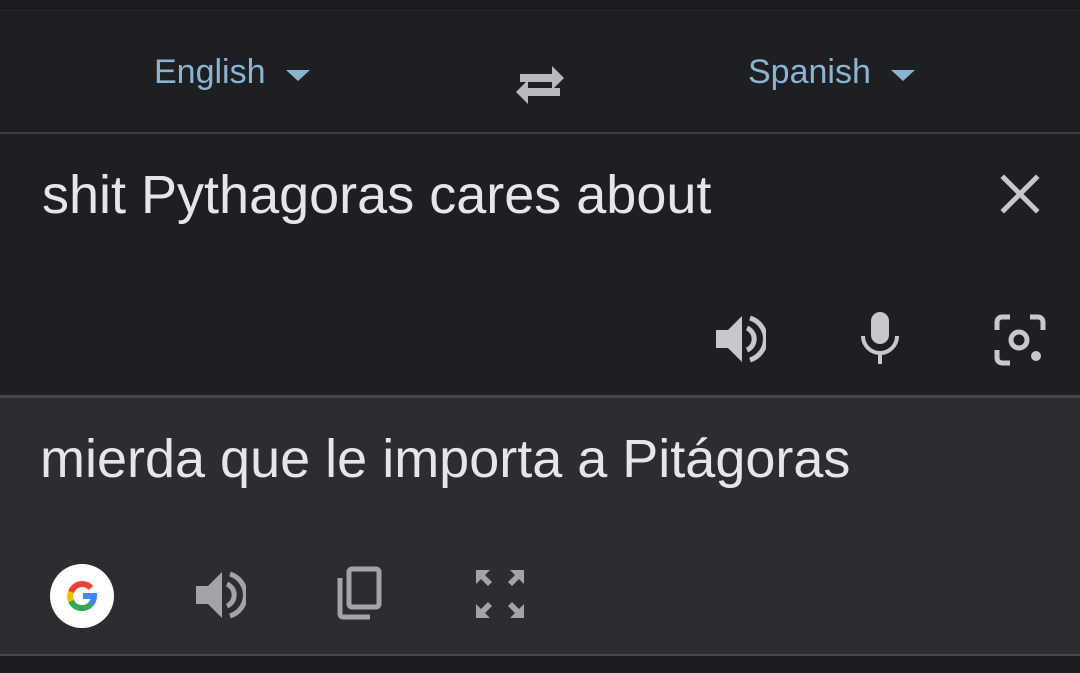 The width and height of the screenshot is (1080, 673). I want to click on source-language-selector: English, so click(232, 72).